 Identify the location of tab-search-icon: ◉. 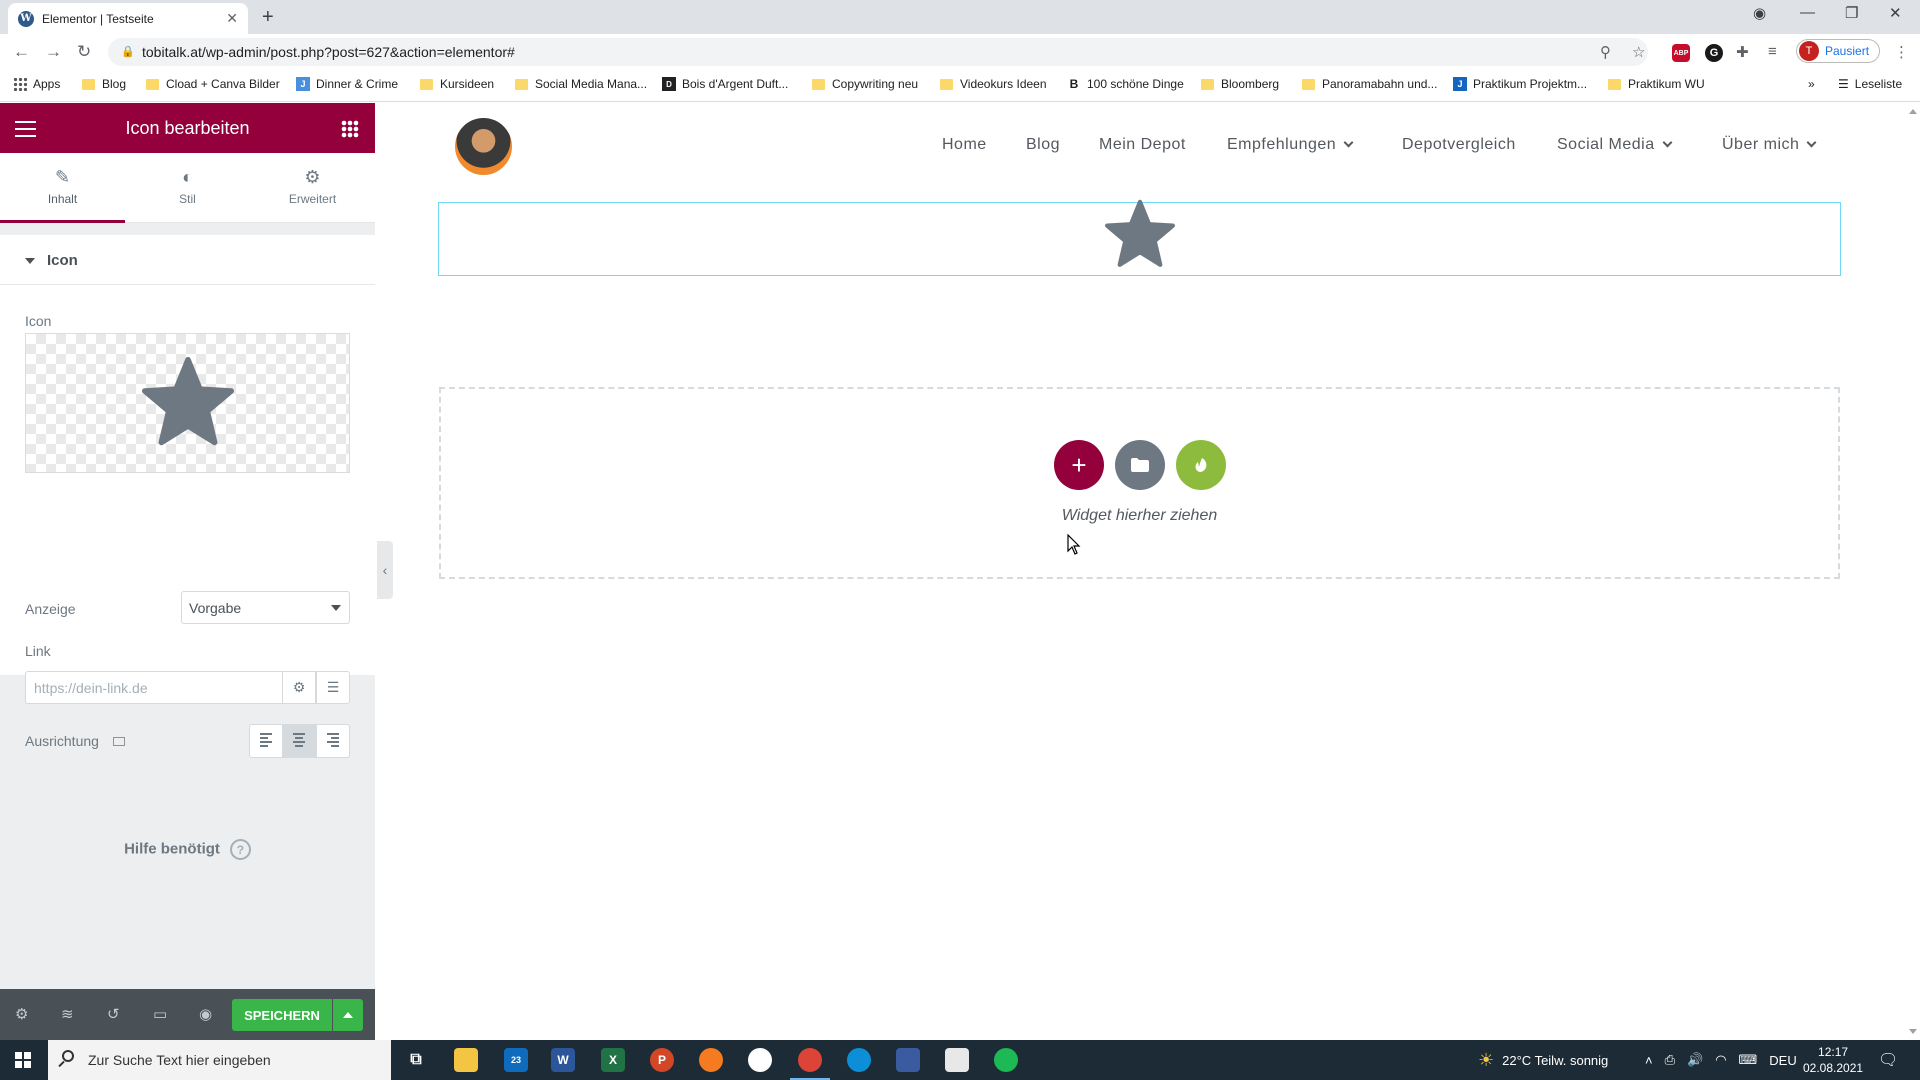
(1759, 13).